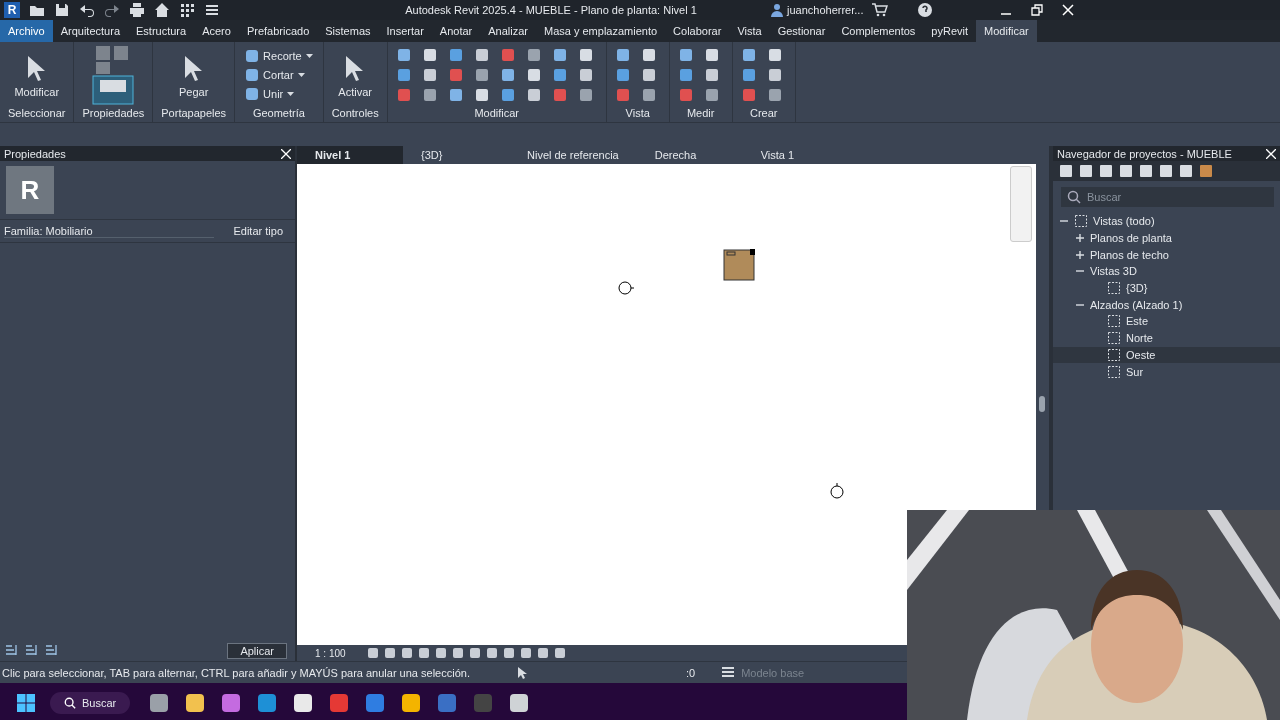 This screenshot has width=1280, height=720. Describe the element at coordinates (1124, 221) in the screenshot. I see `tree-item: Vistas (todo)` at that location.